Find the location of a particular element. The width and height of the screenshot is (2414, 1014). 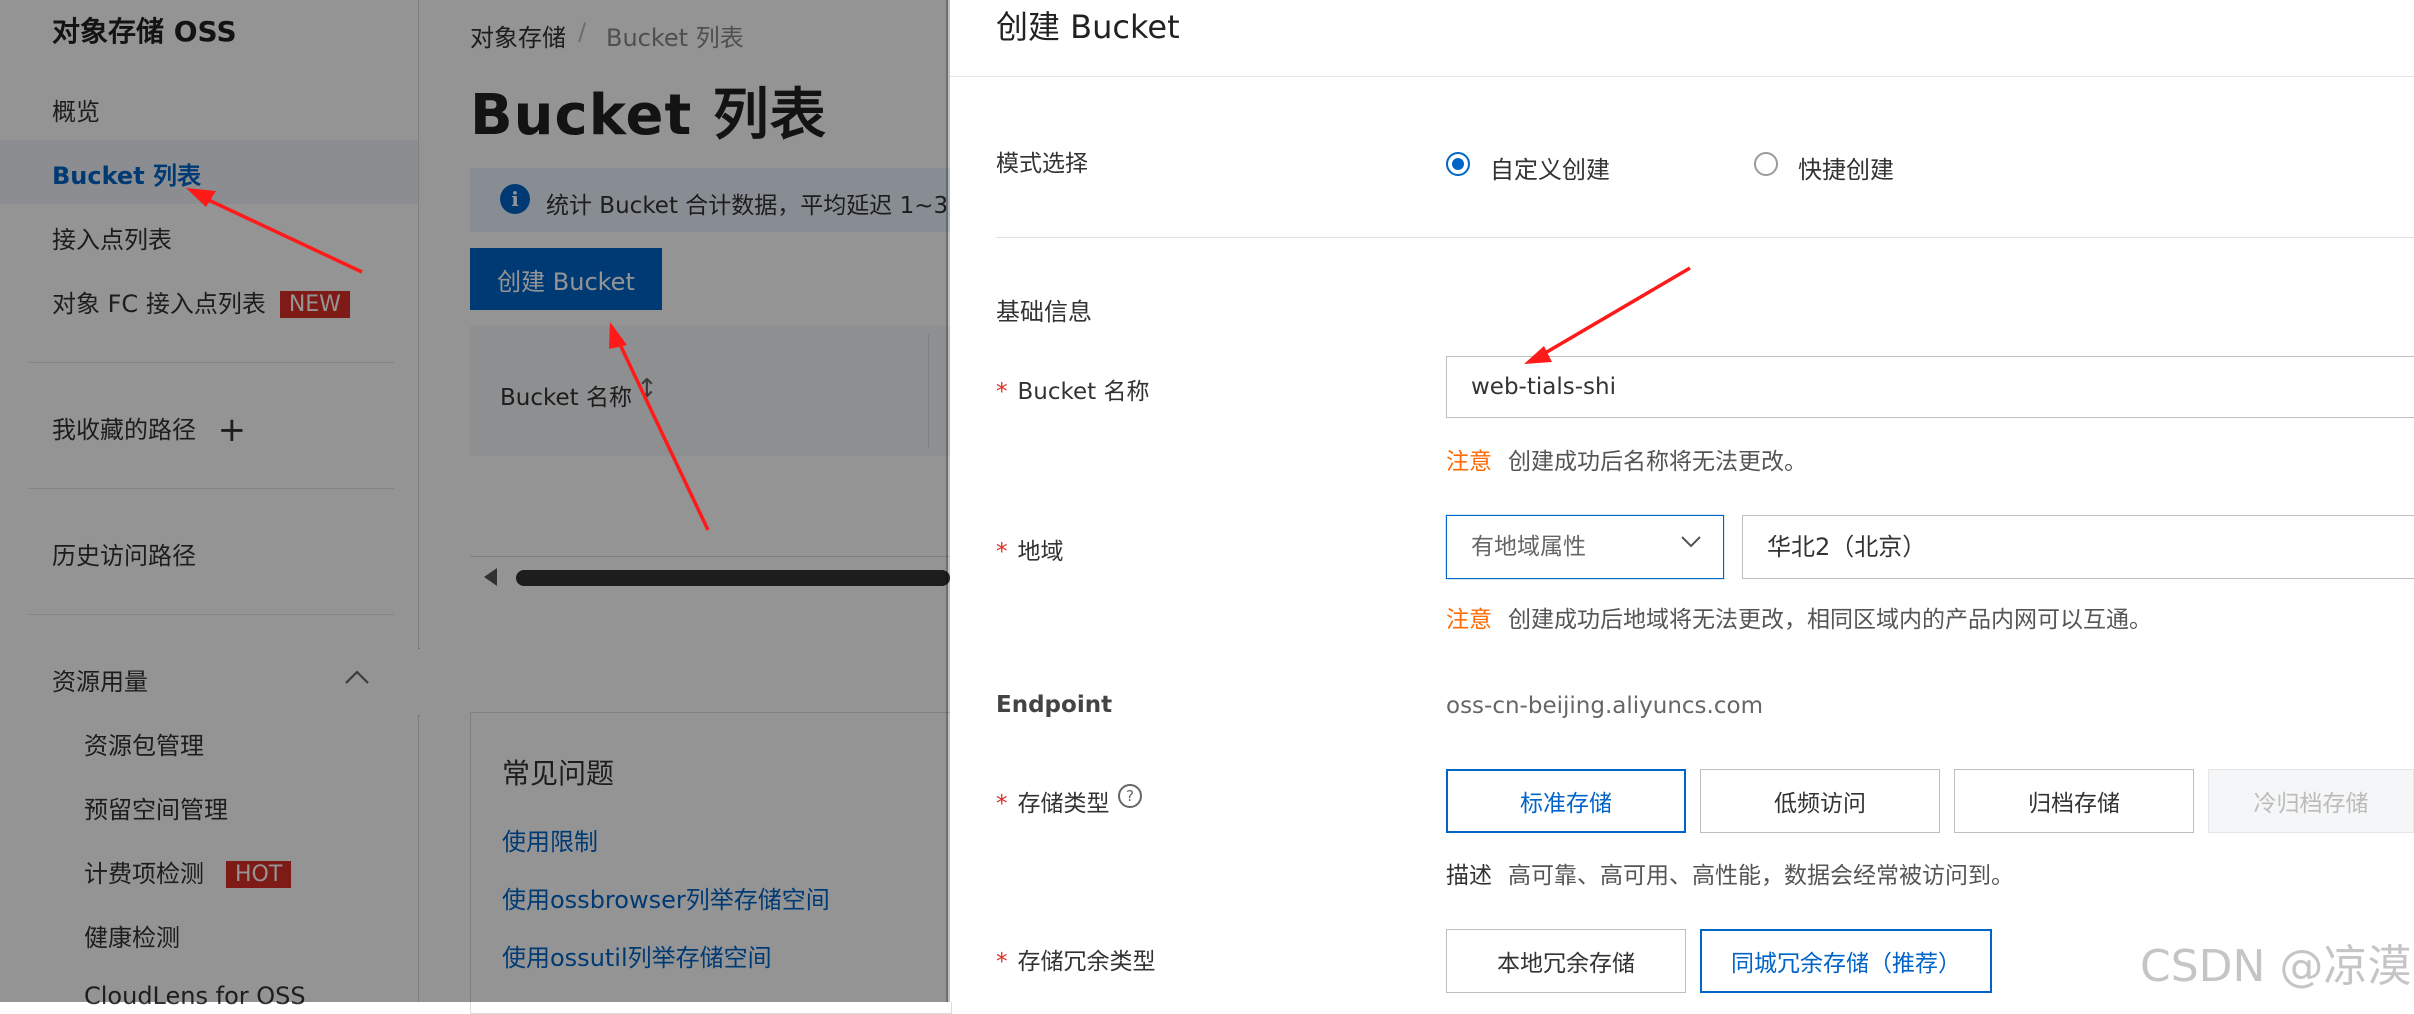

arrow-to-bucket-list is located at coordinates (281, 234).